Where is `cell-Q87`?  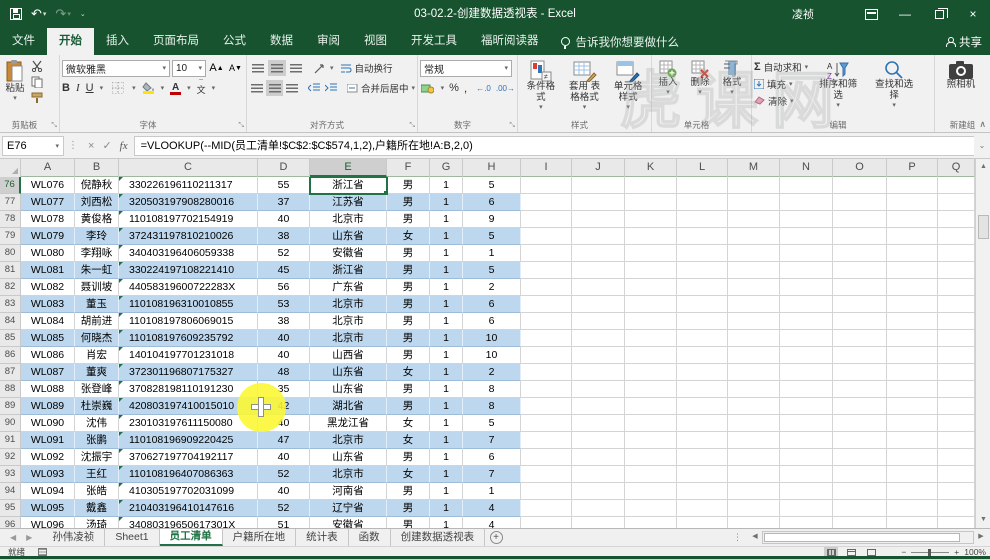
cell-Q87 is located at coordinates (956, 372).